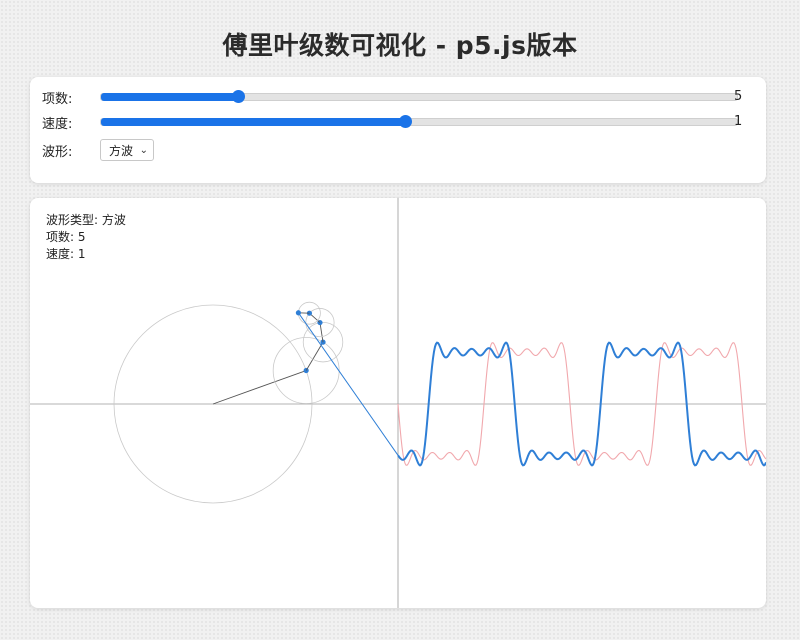  What do you see at coordinates (348, 384) in the screenshot?
I see `connector-line` at bounding box center [348, 384].